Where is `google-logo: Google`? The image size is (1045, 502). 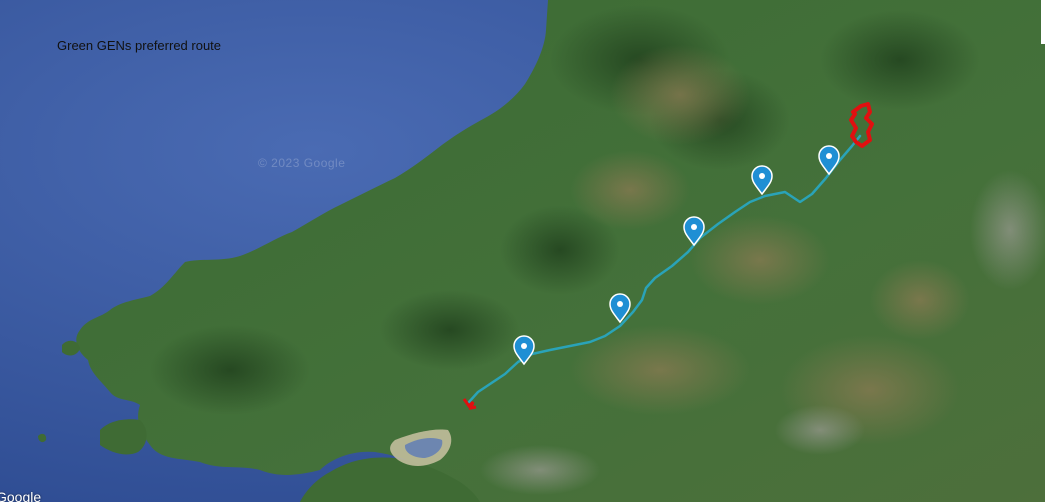
google-logo: Google is located at coordinates (20, 495).